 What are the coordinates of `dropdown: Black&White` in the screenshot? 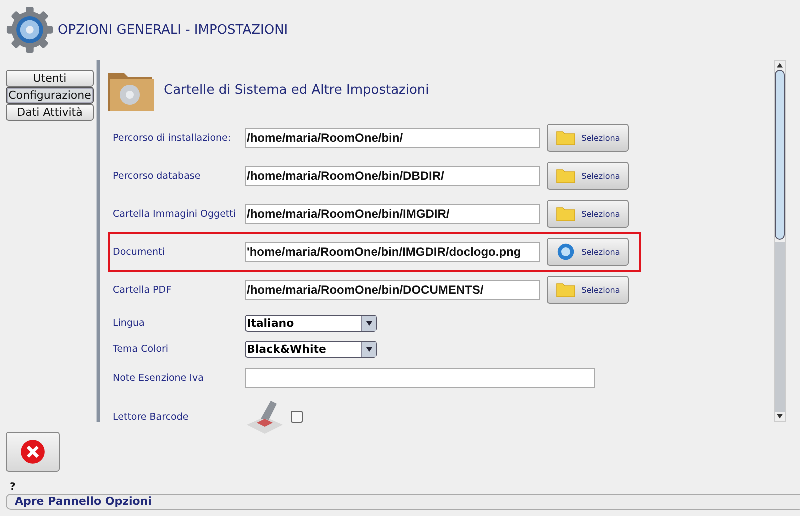 It's located at (311, 349).